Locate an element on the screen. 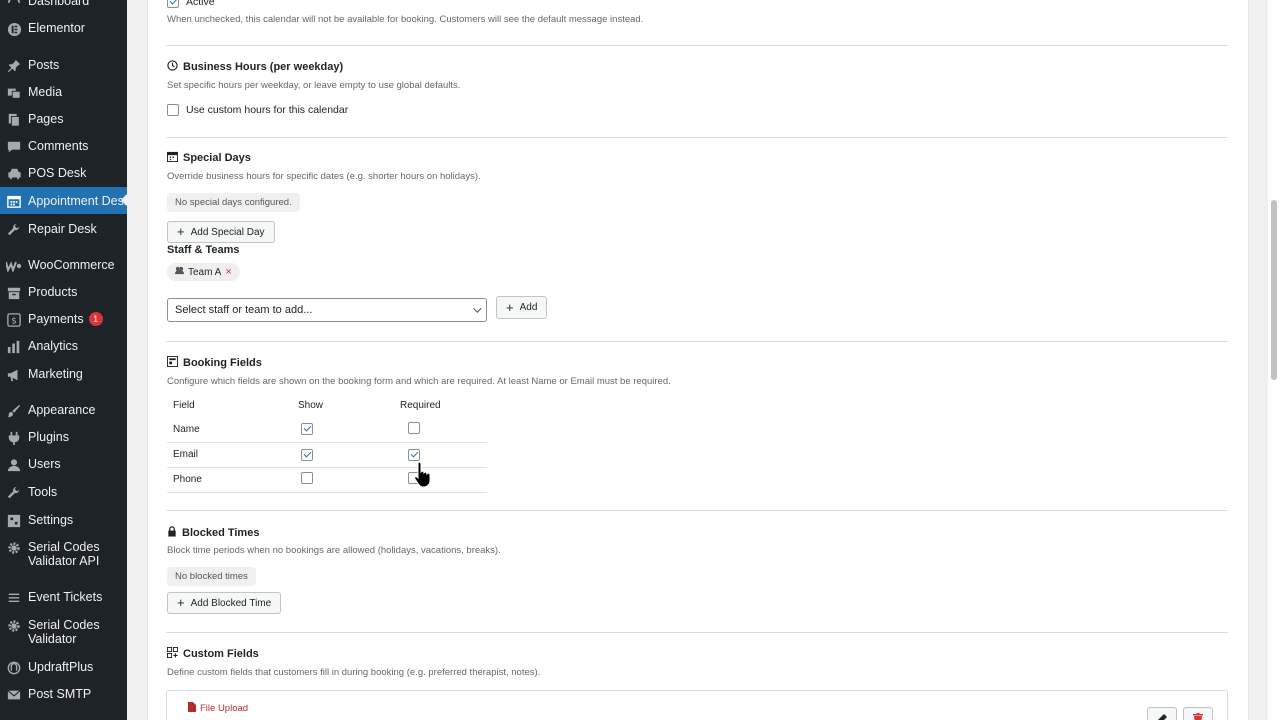 The image size is (1280, 720). remove-chip-icon: × is located at coordinates (228, 272).